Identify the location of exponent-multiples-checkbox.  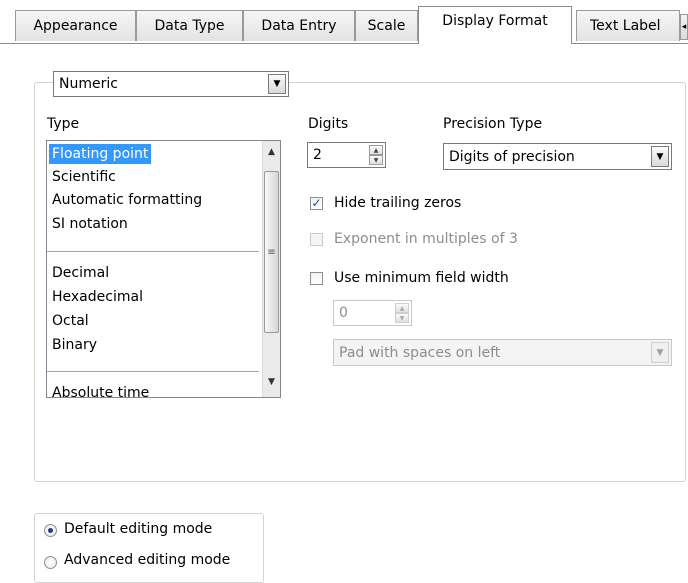
(316, 239).